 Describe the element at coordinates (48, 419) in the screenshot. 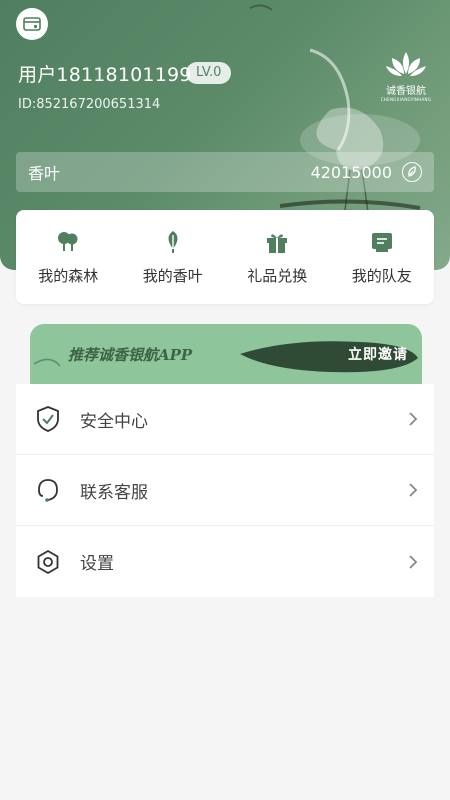

I see `shield-icon` at that location.